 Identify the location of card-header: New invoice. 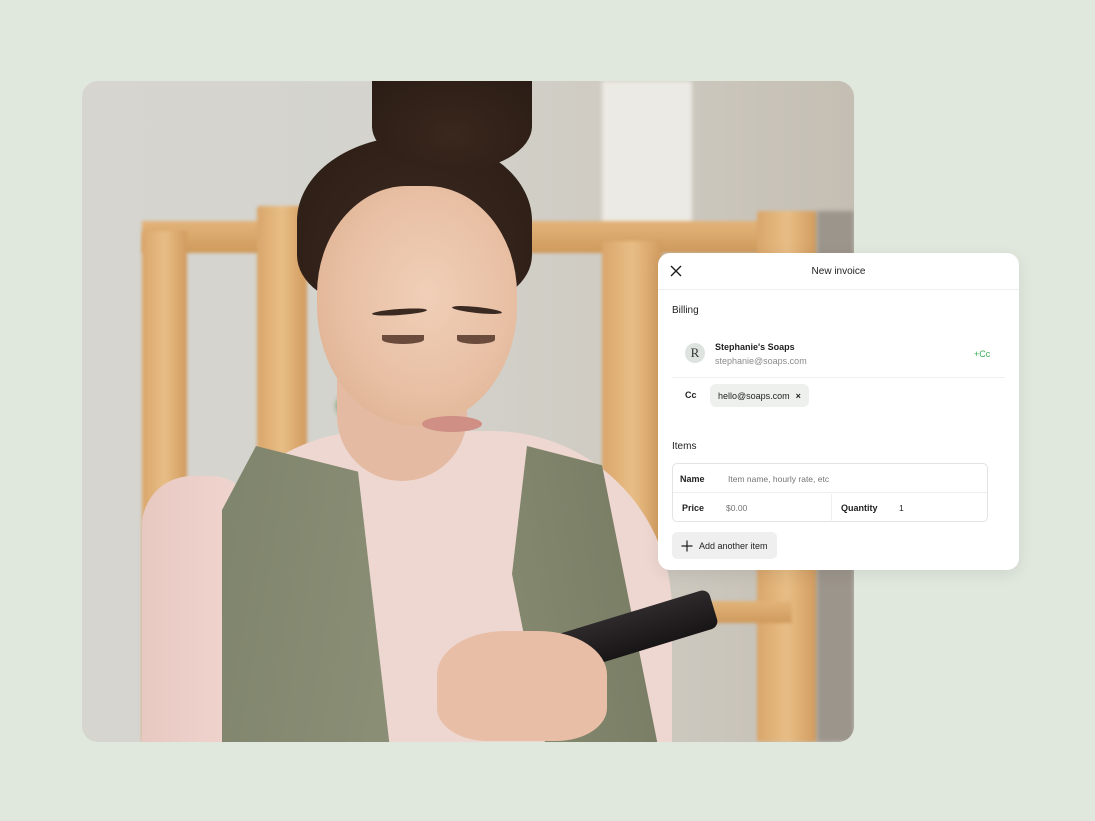
(838, 271).